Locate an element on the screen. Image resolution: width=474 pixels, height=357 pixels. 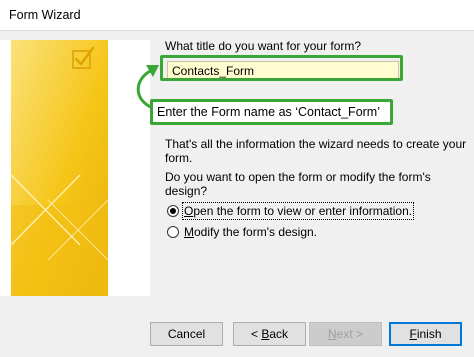
input-highlight-frame is located at coordinates (281, 68).